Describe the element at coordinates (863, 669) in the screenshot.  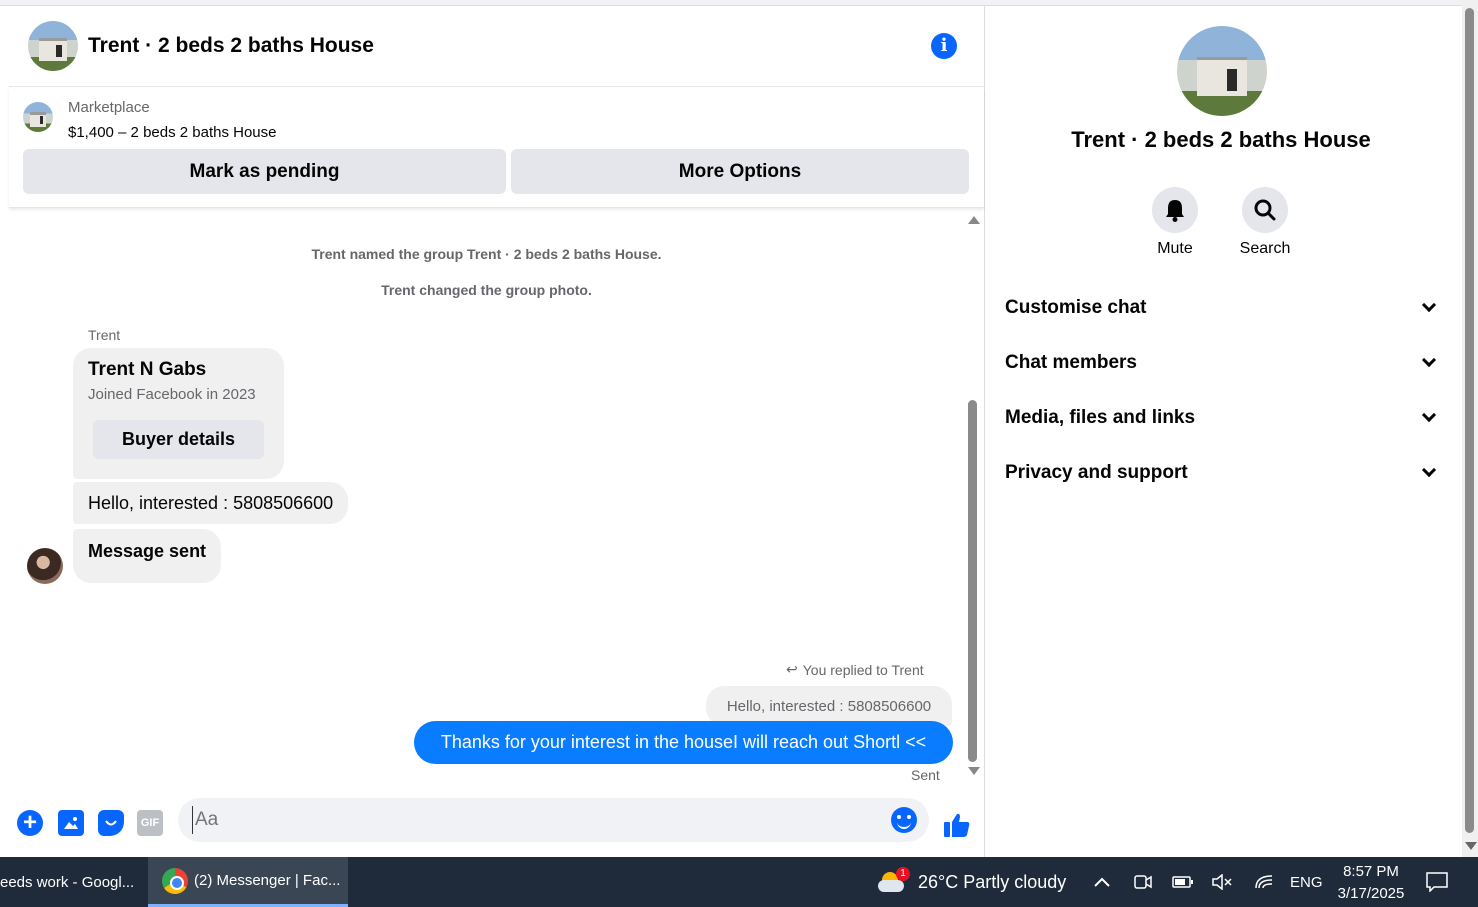
I see `reply-label: You replied to Trent` at that location.